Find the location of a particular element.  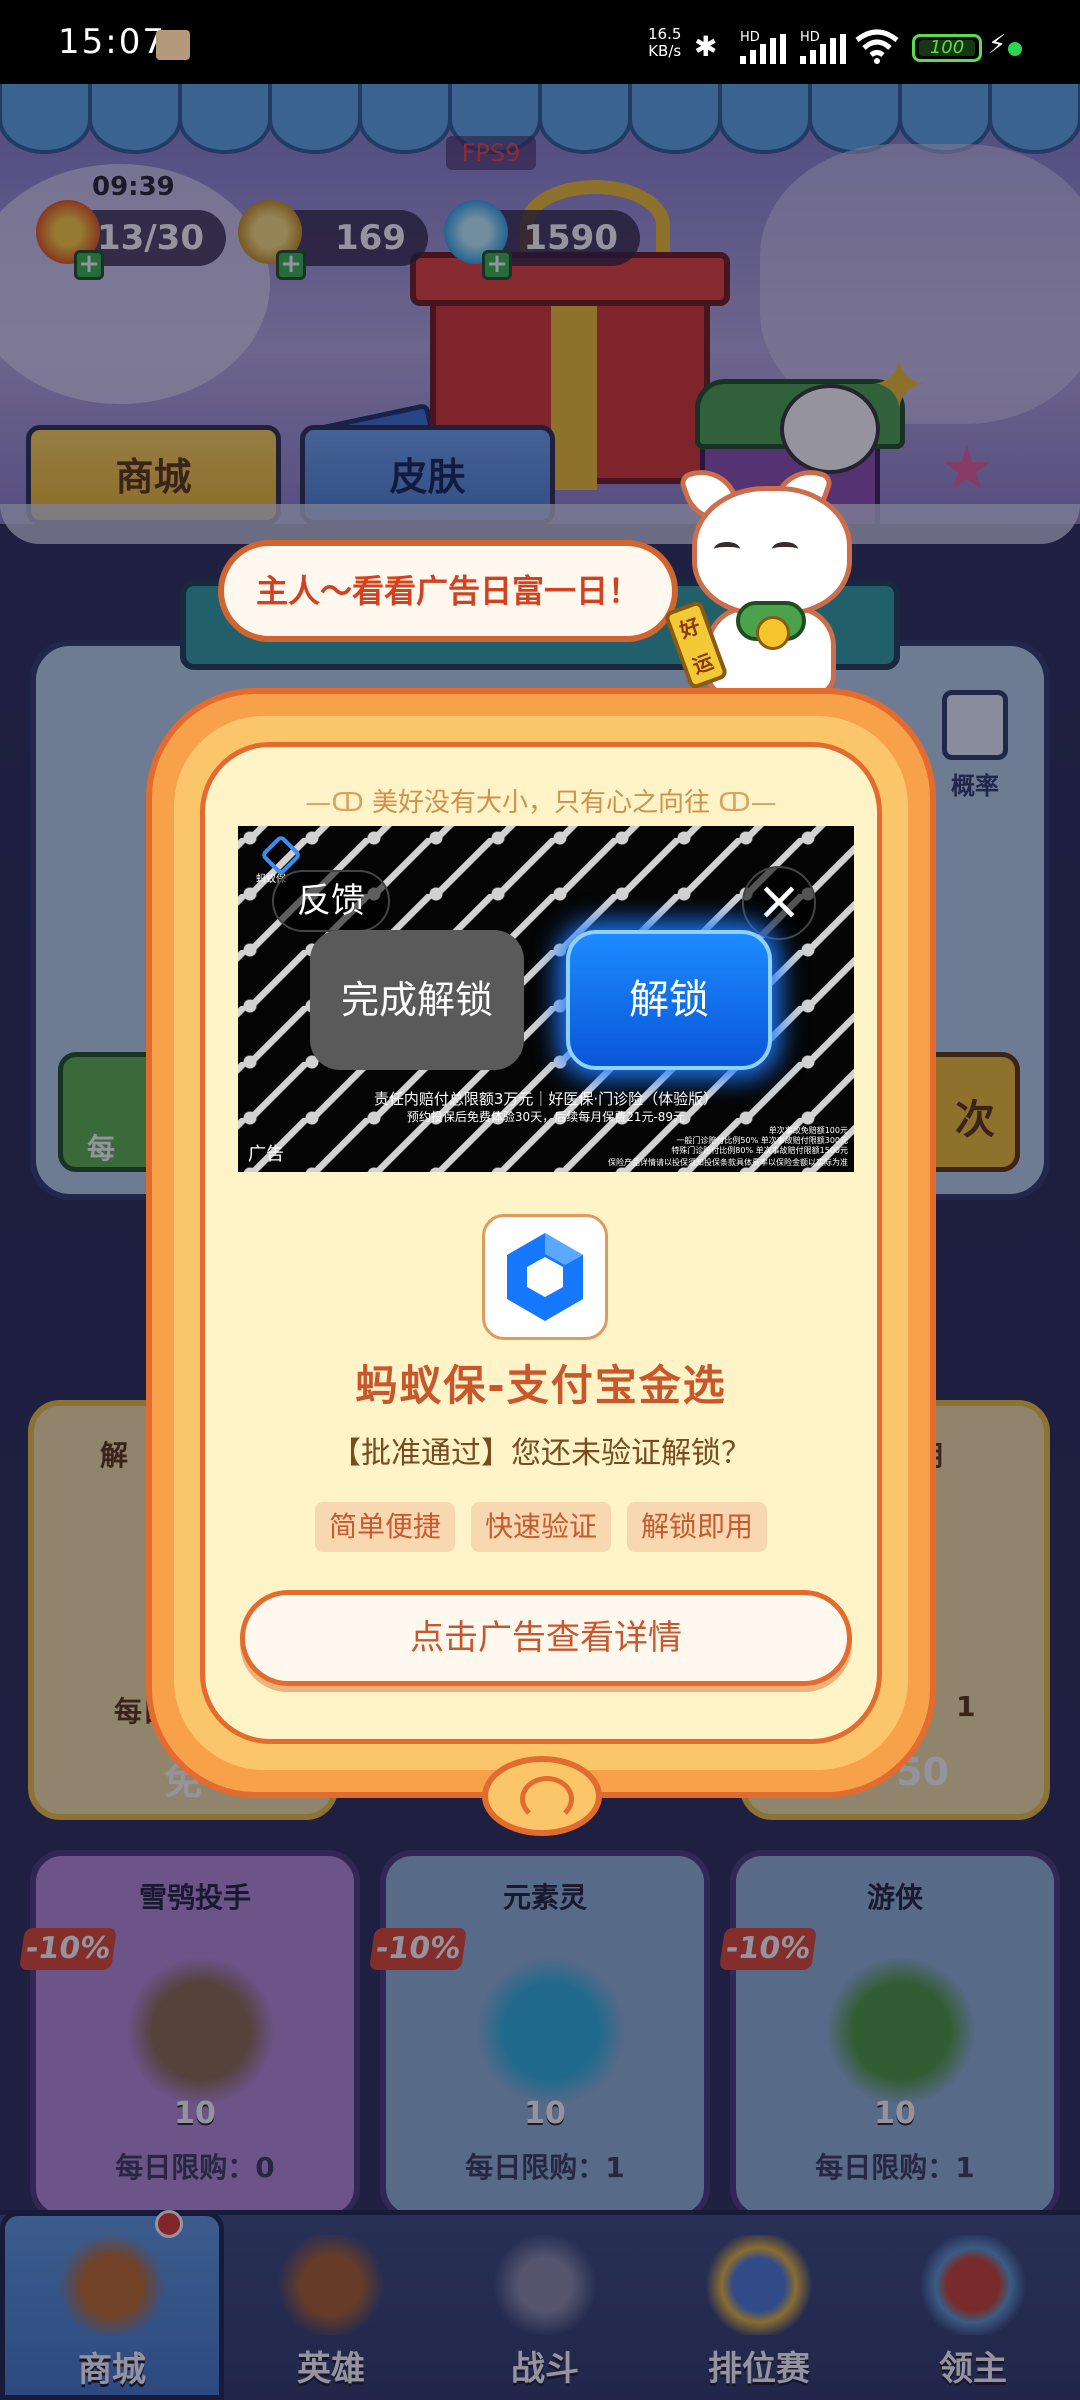

close-icon: × is located at coordinates (779, 903).